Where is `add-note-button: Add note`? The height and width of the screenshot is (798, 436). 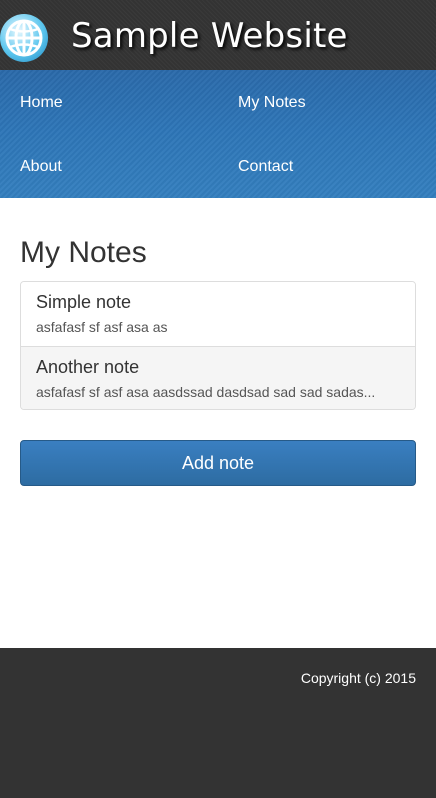 add-note-button: Add note is located at coordinates (218, 463).